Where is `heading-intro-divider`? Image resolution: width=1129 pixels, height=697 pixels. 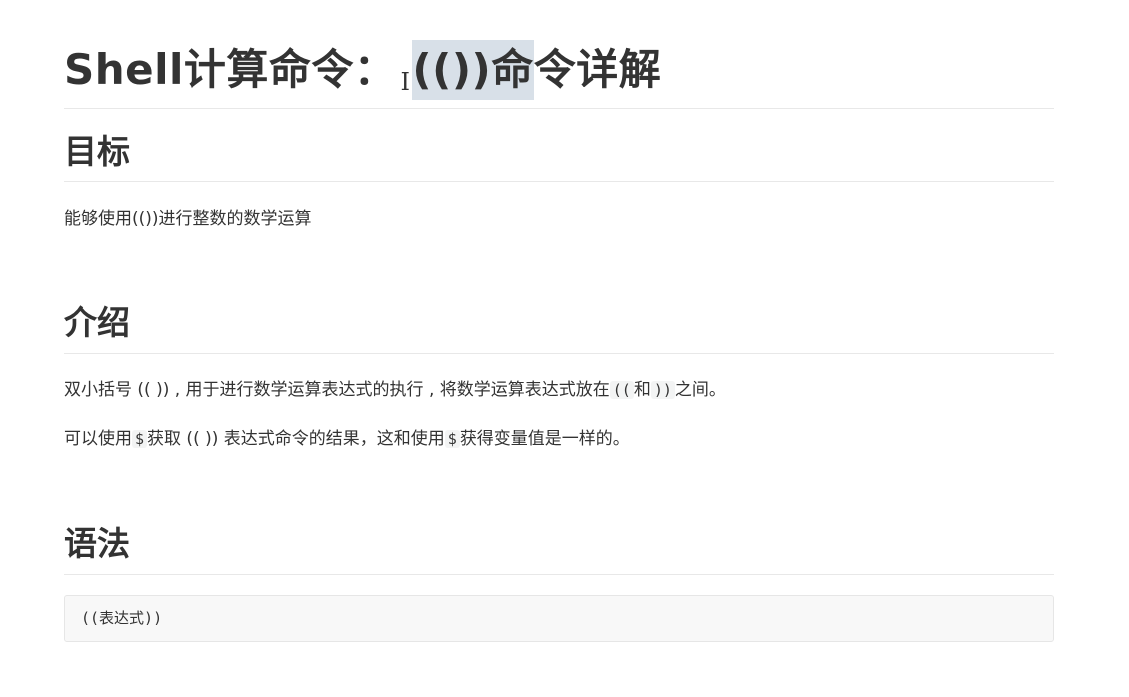
heading-intro-divider is located at coordinates (559, 353).